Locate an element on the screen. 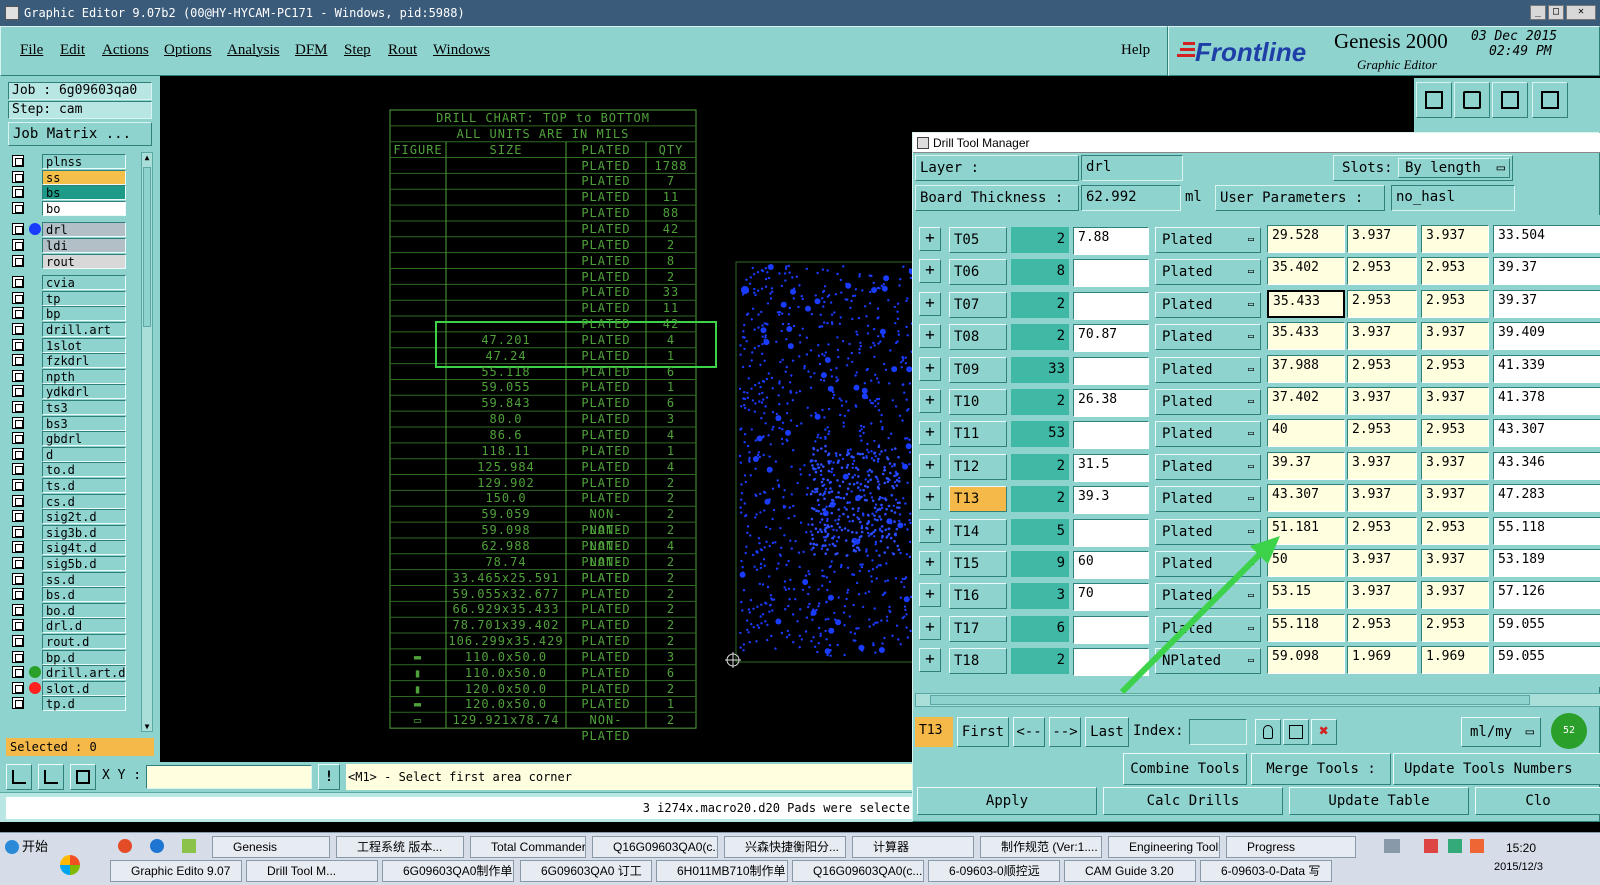  layer-item: npth is located at coordinates (69, 376).